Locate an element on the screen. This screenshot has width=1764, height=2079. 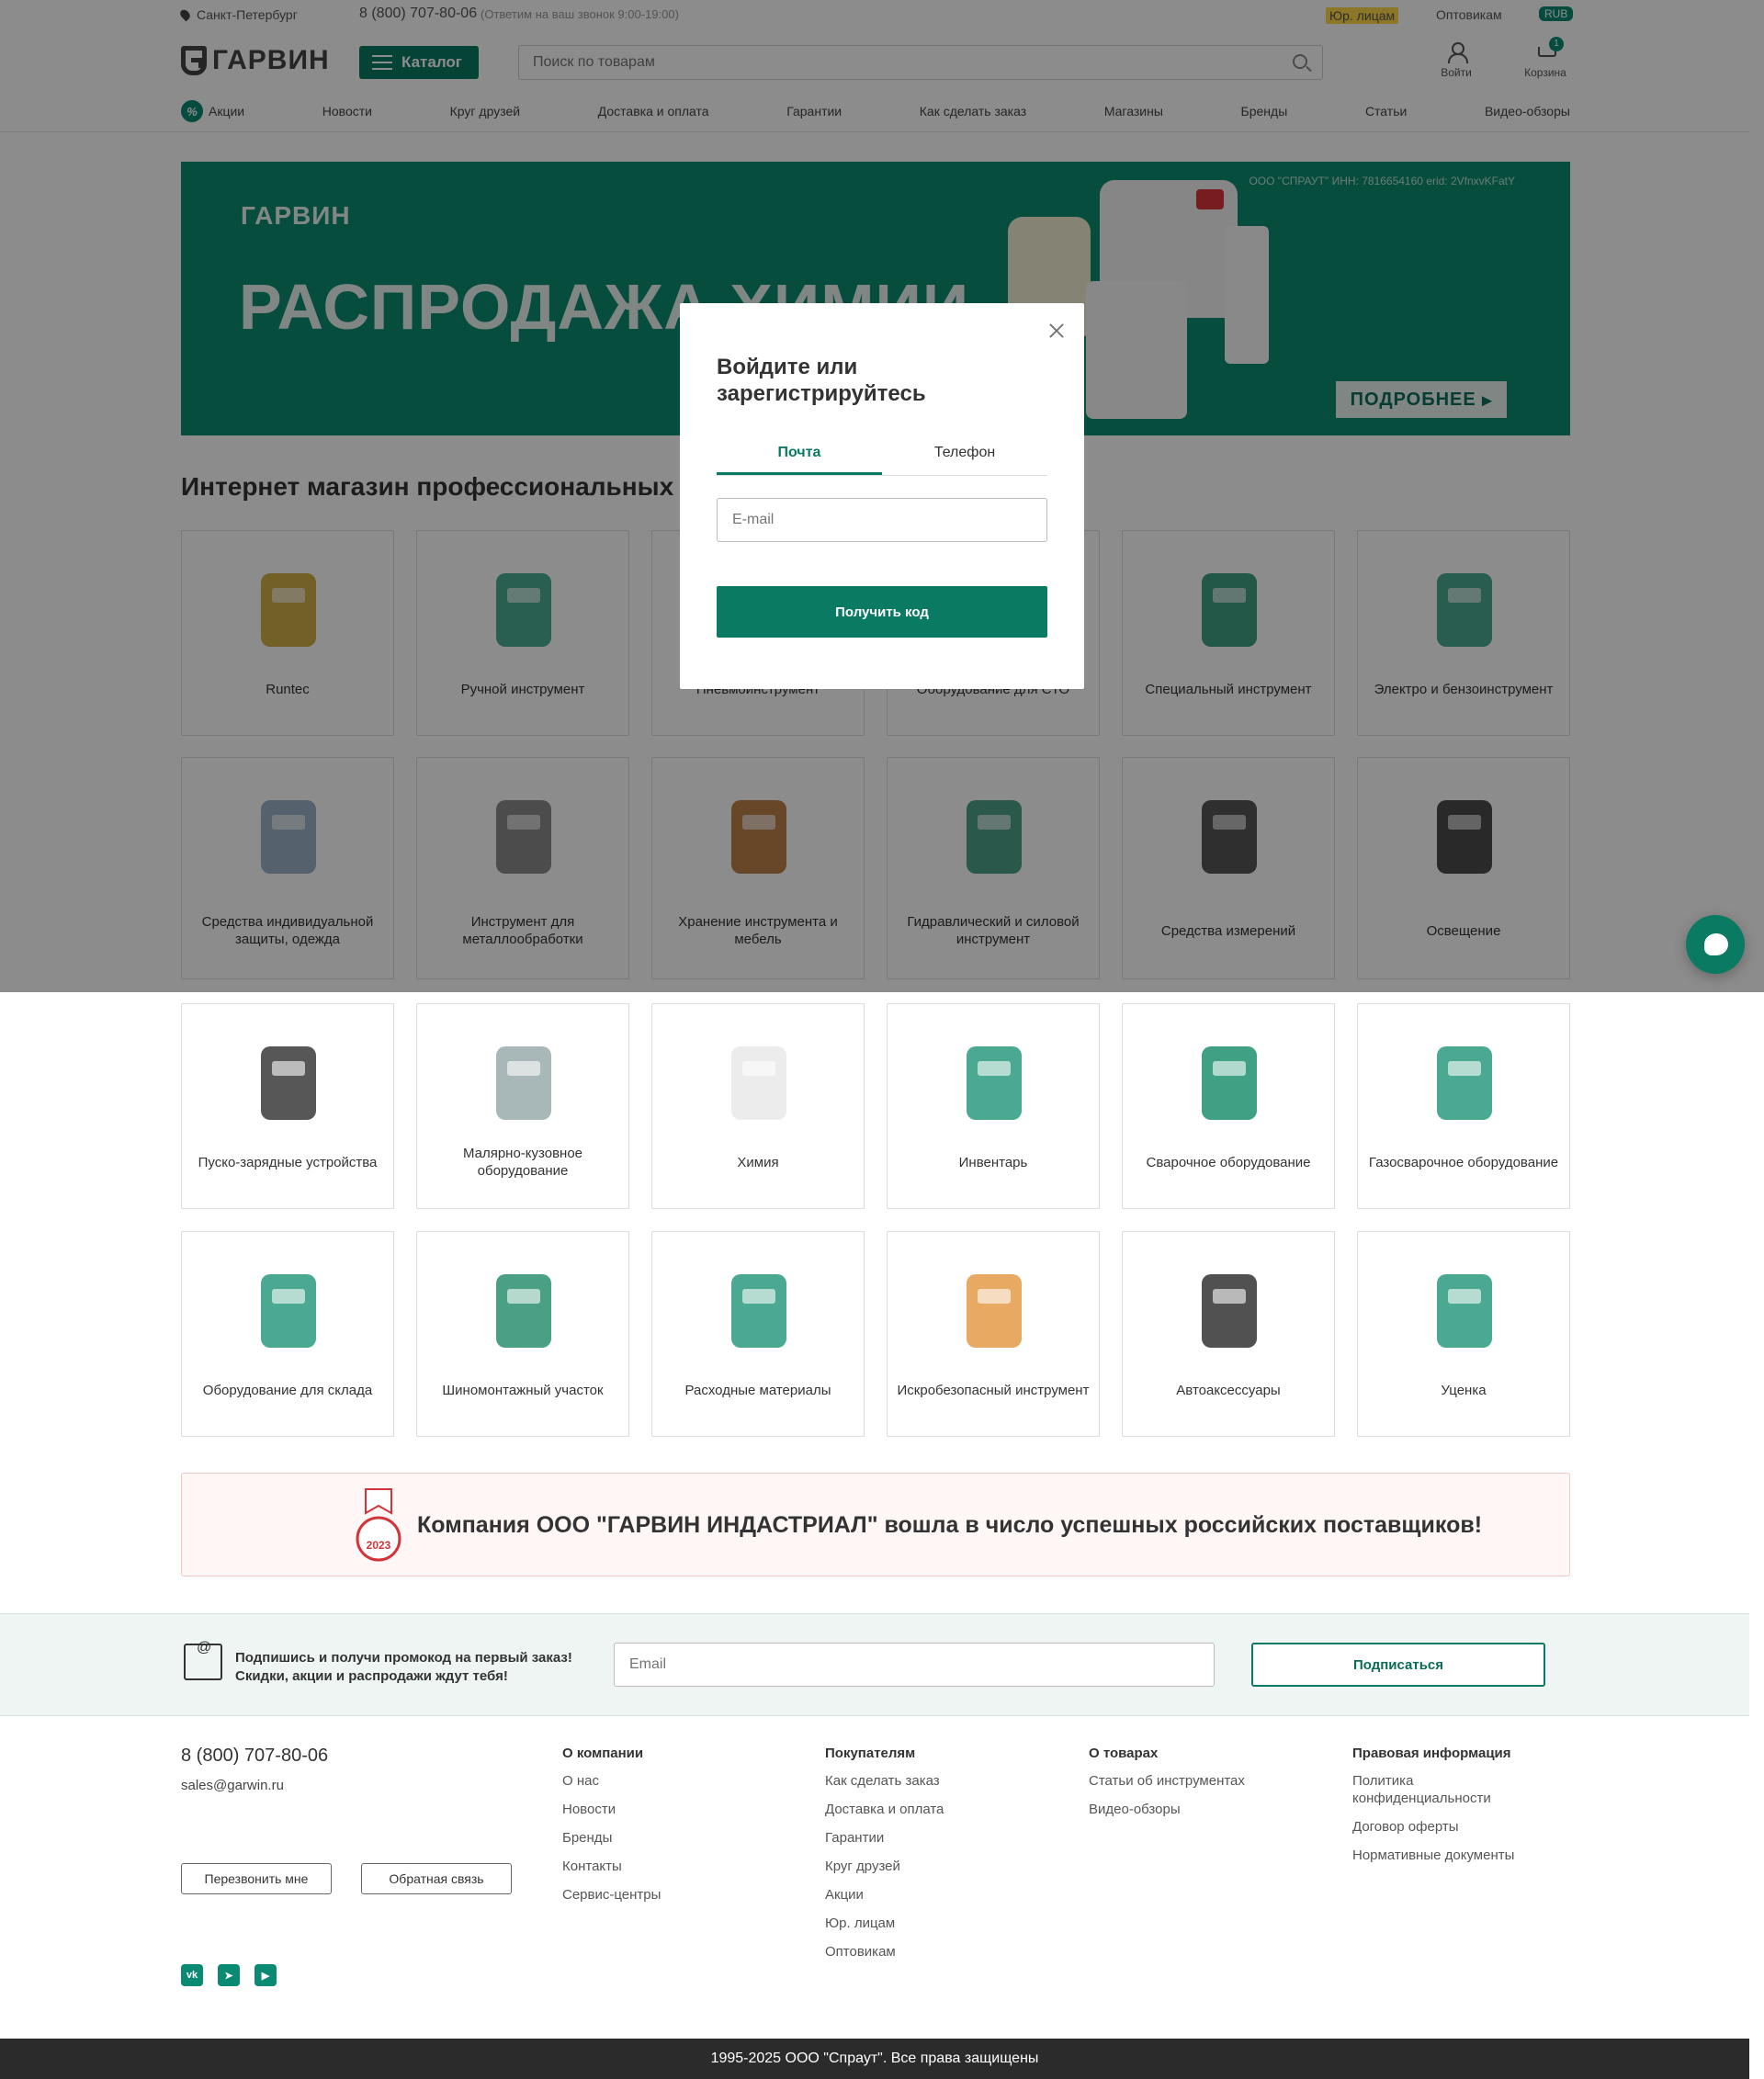
footer-link: Оптовикам is located at coordinates (944, 1951).